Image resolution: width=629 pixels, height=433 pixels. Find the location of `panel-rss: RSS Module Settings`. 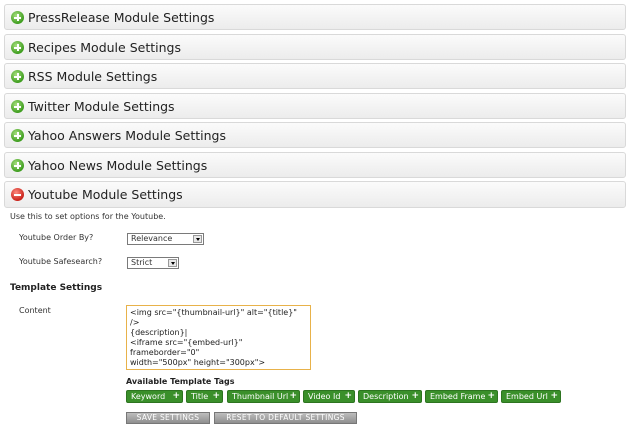

panel-rss: RSS Module Settings is located at coordinates (315, 76).